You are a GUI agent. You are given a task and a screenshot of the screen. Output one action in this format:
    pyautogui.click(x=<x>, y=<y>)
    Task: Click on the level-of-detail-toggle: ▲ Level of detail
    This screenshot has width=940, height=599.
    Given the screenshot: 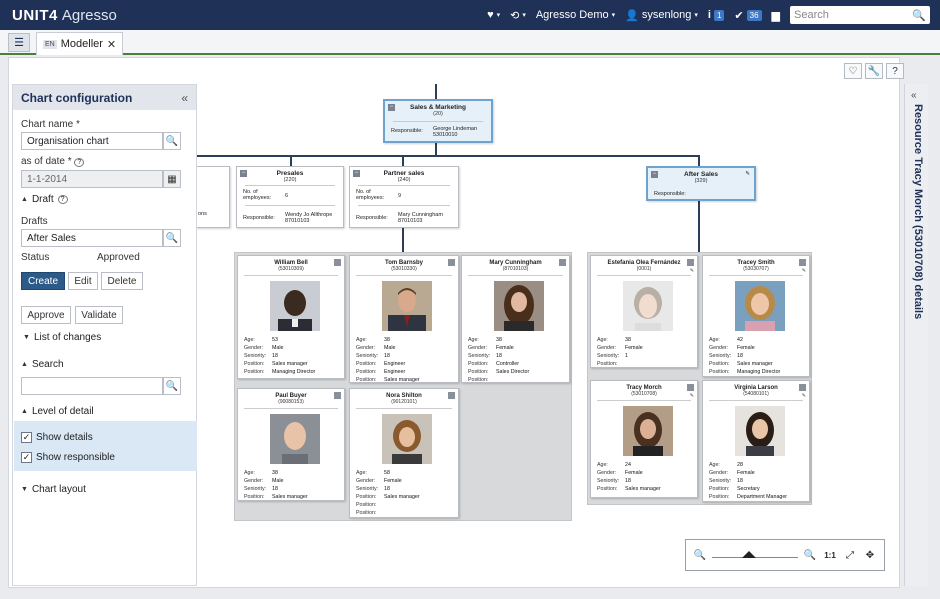 What is the action you would take?
    pyautogui.click(x=57, y=411)
    